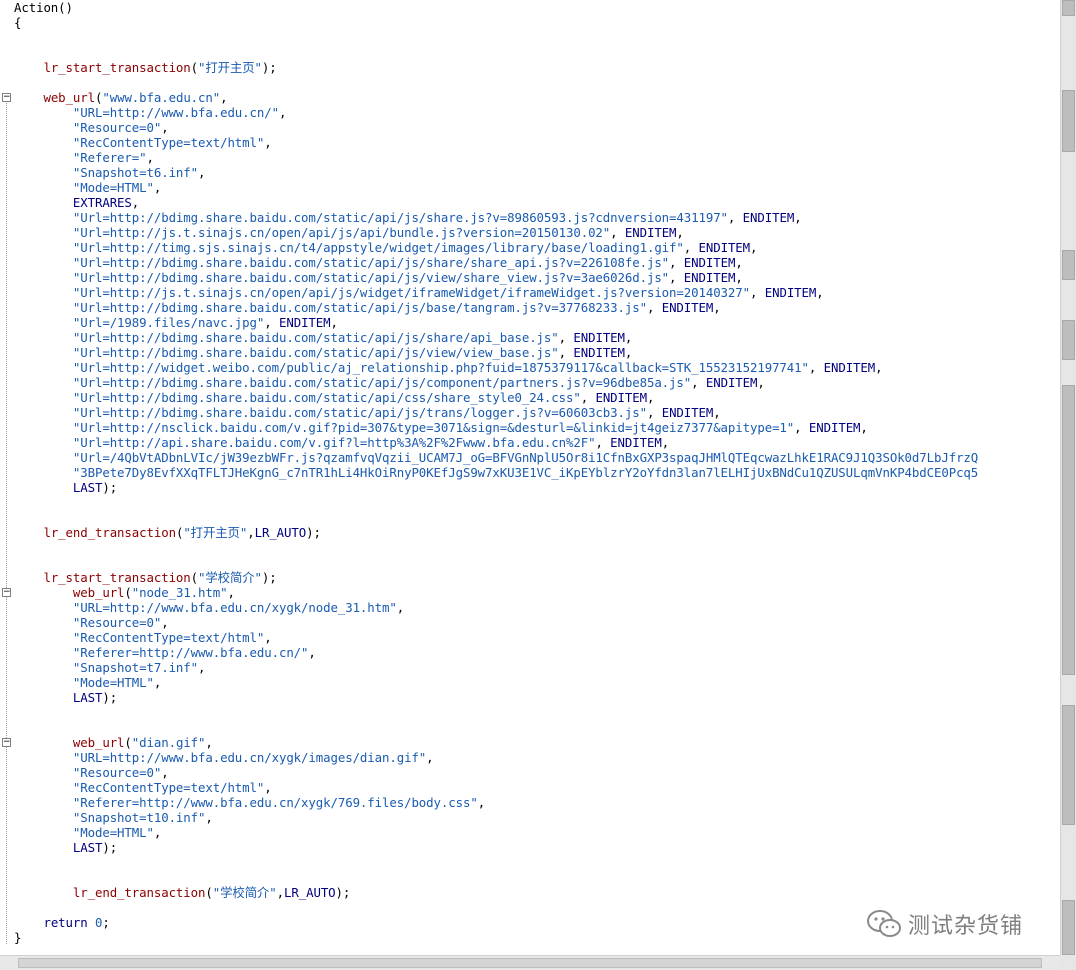 Image resolution: width=1076 pixels, height=970 pixels. What do you see at coordinates (17, 22) in the screenshot?
I see `code-line: {` at bounding box center [17, 22].